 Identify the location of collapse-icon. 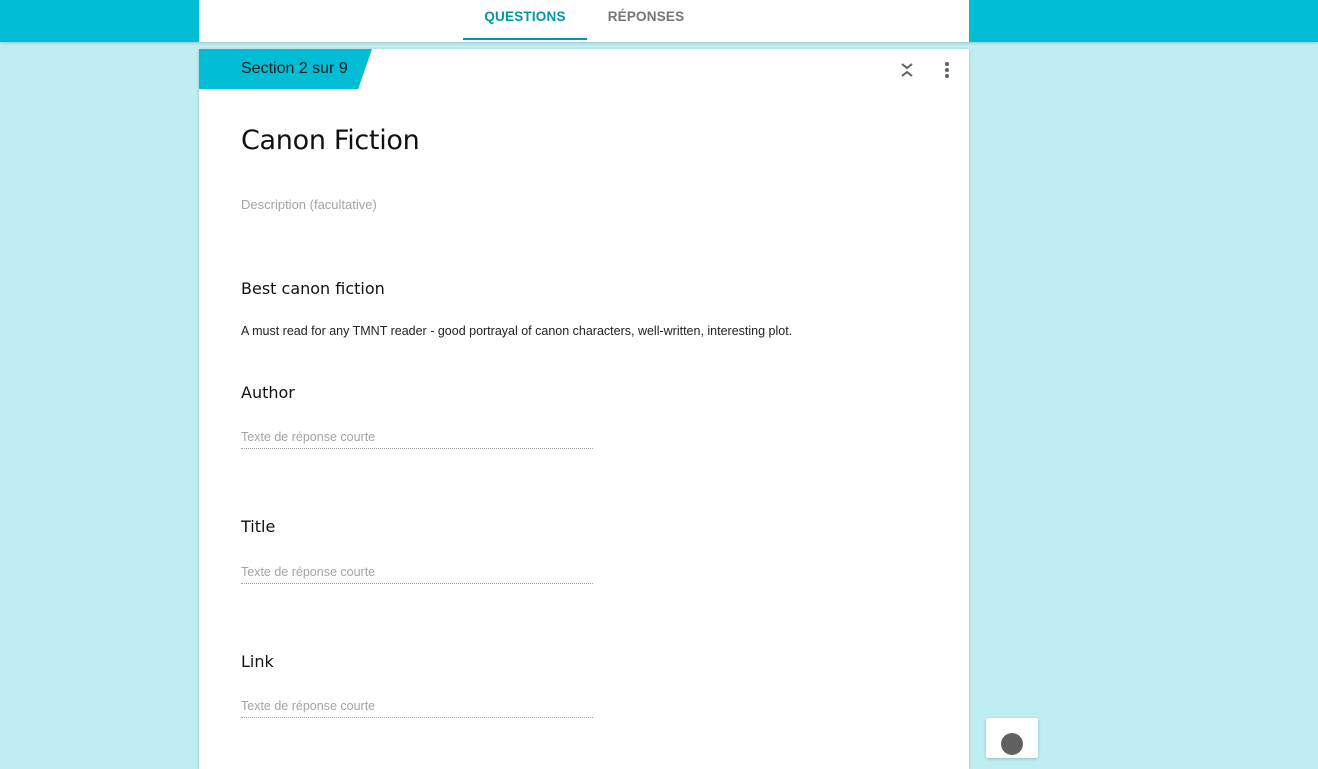
(907, 70).